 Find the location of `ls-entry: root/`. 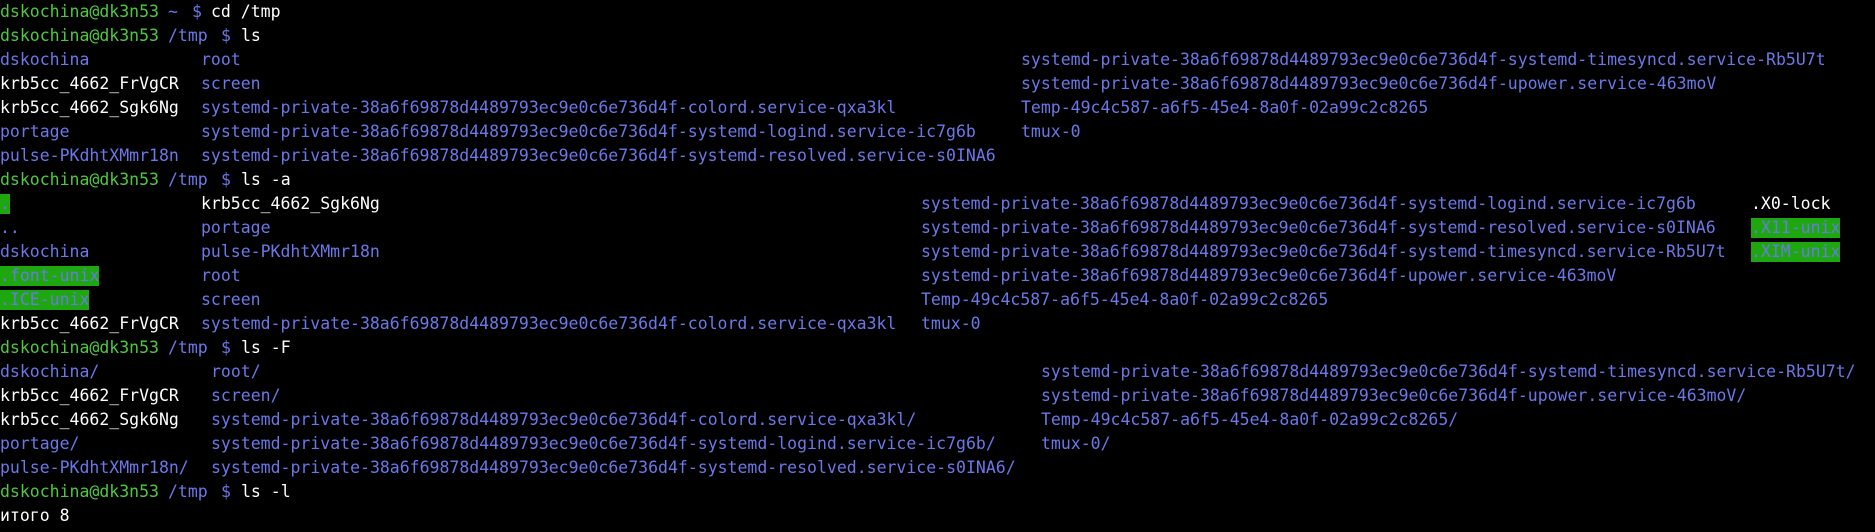

ls-entry: root/ is located at coordinates (236, 371).